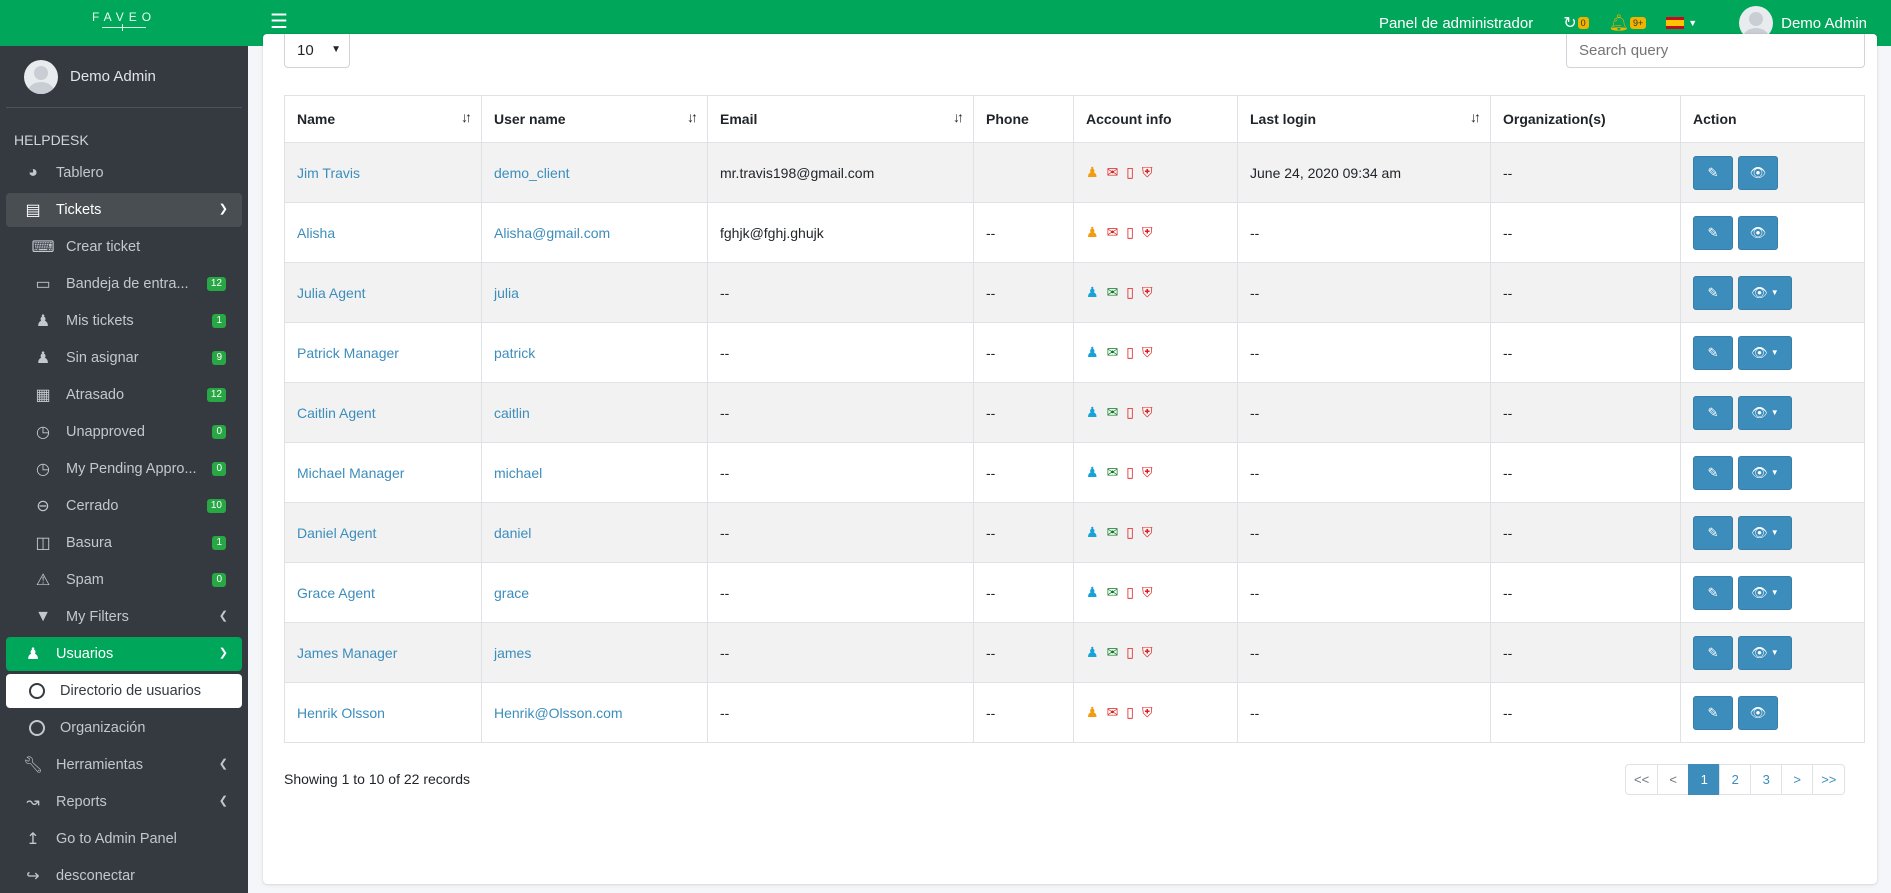  What do you see at coordinates (33, 765) in the screenshot?
I see `wrench-icon: 🔧︎` at bounding box center [33, 765].